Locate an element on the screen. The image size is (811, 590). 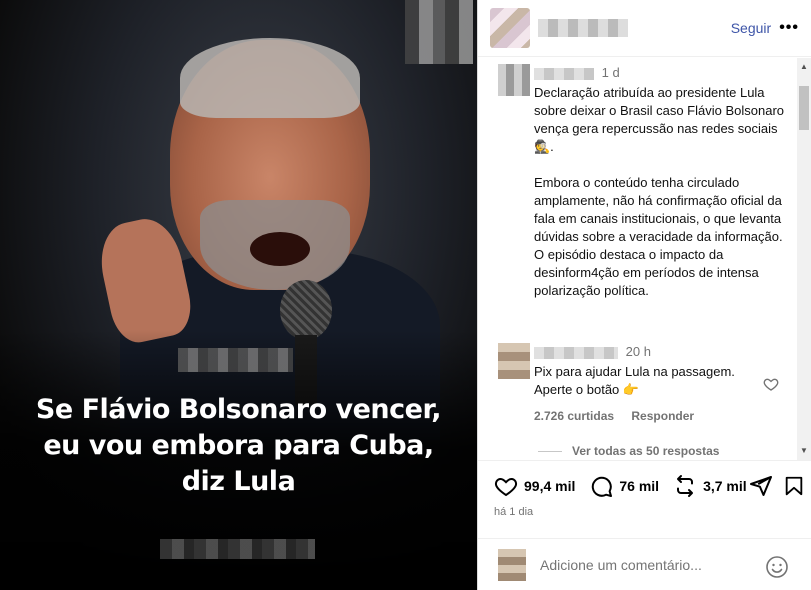
share-send-icon is located at coordinates (761, 486).